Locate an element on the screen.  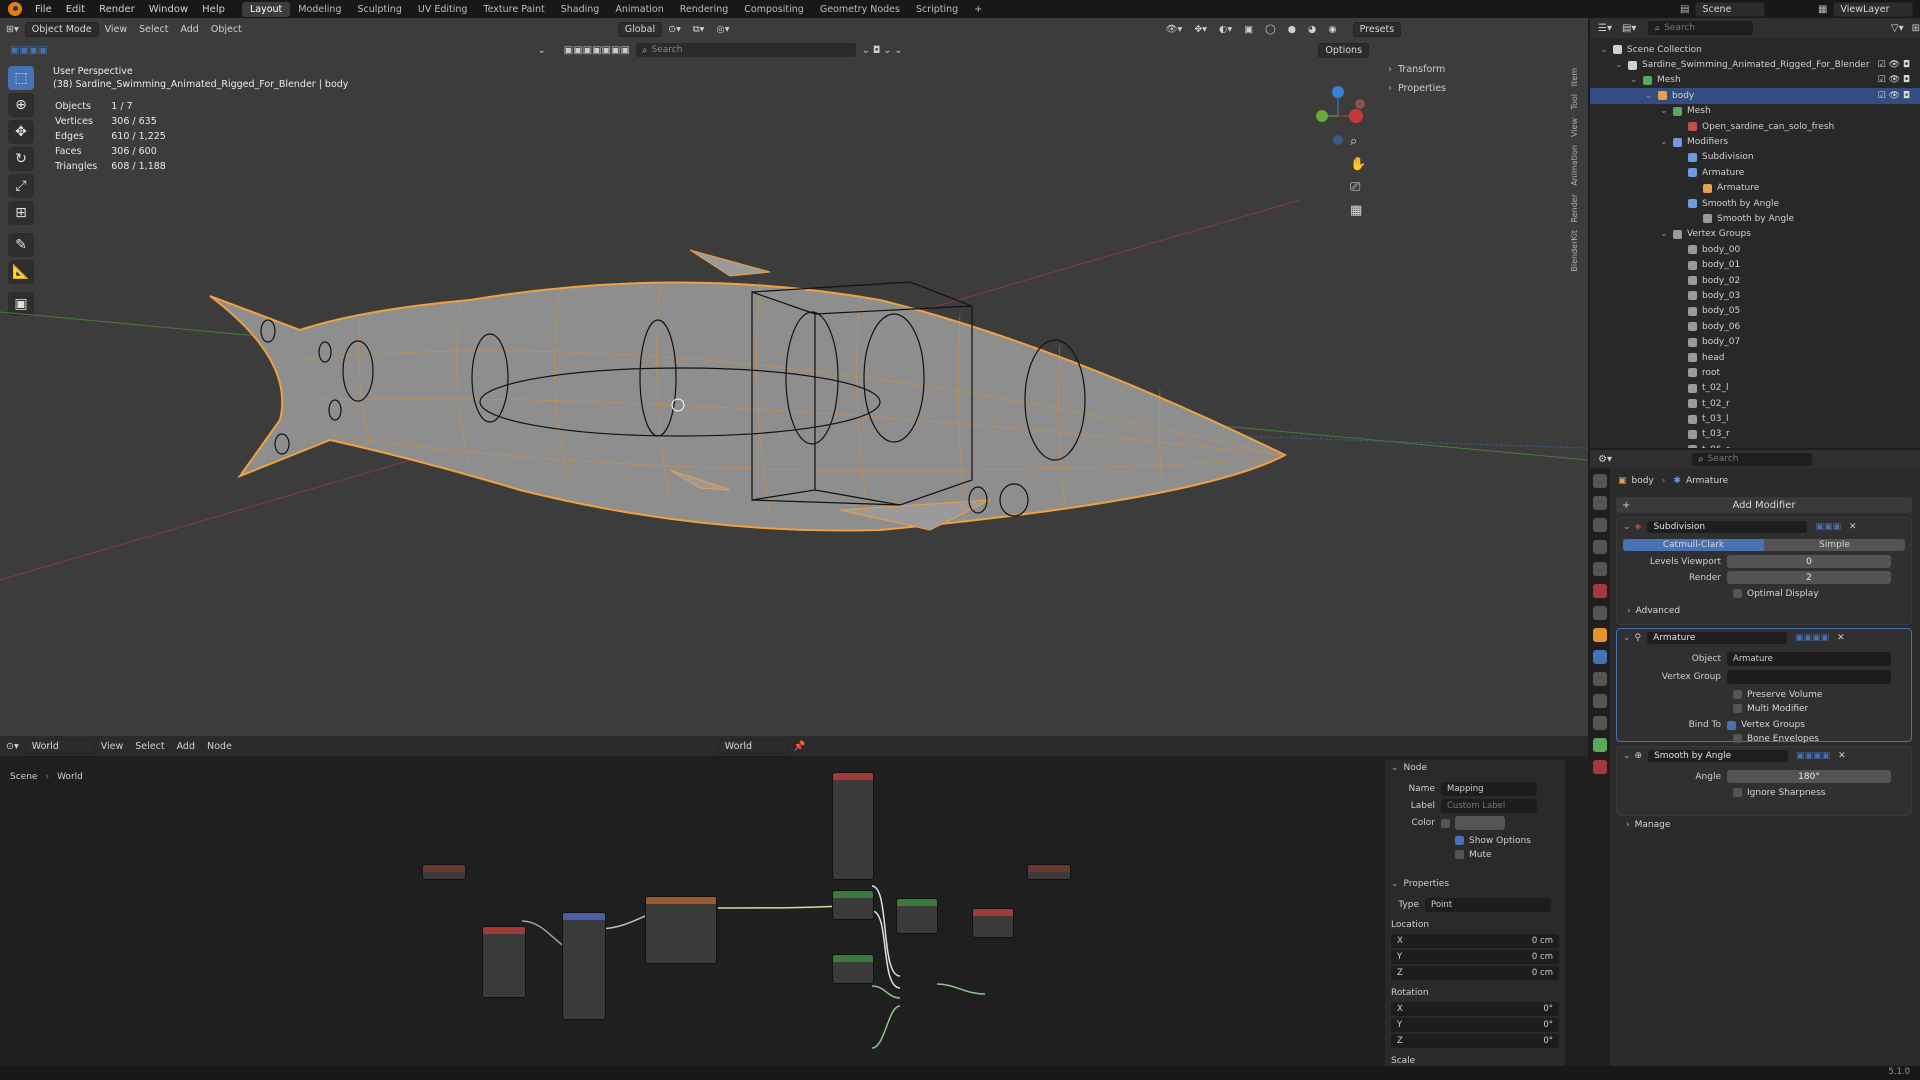
tab-blenderkit: BlenderKit is located at coordinates (1576, 251).